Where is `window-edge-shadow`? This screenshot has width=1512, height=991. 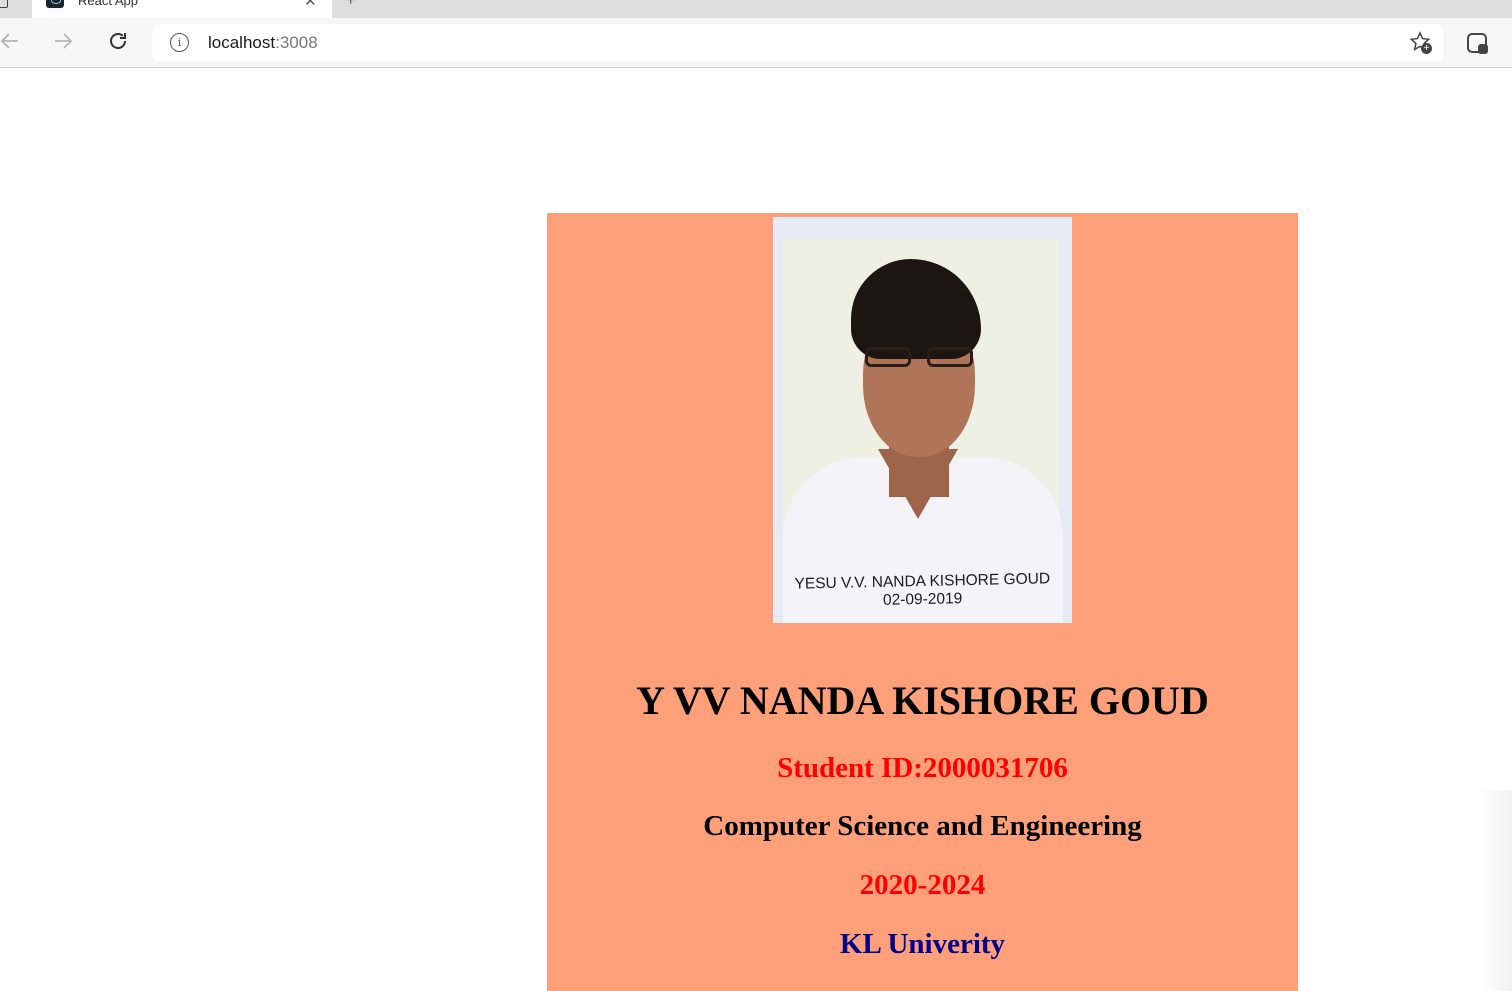 window-edge-shadow is located at coordinates (1495, 890).